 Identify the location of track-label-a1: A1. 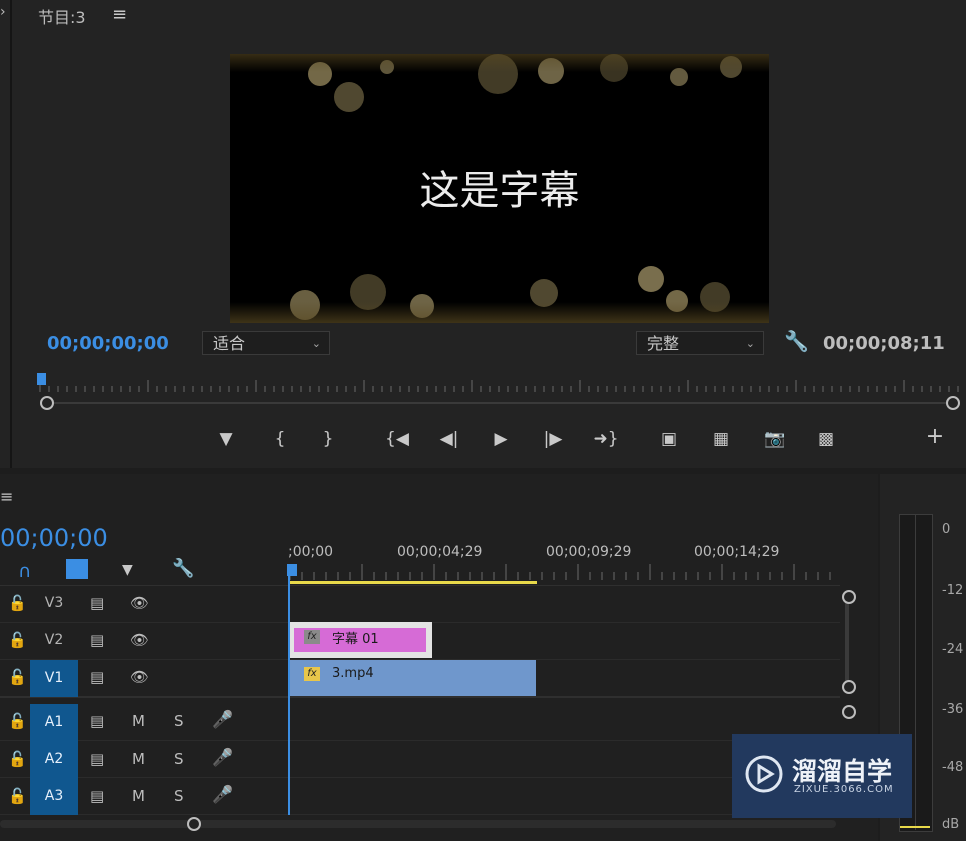
(54, 722).